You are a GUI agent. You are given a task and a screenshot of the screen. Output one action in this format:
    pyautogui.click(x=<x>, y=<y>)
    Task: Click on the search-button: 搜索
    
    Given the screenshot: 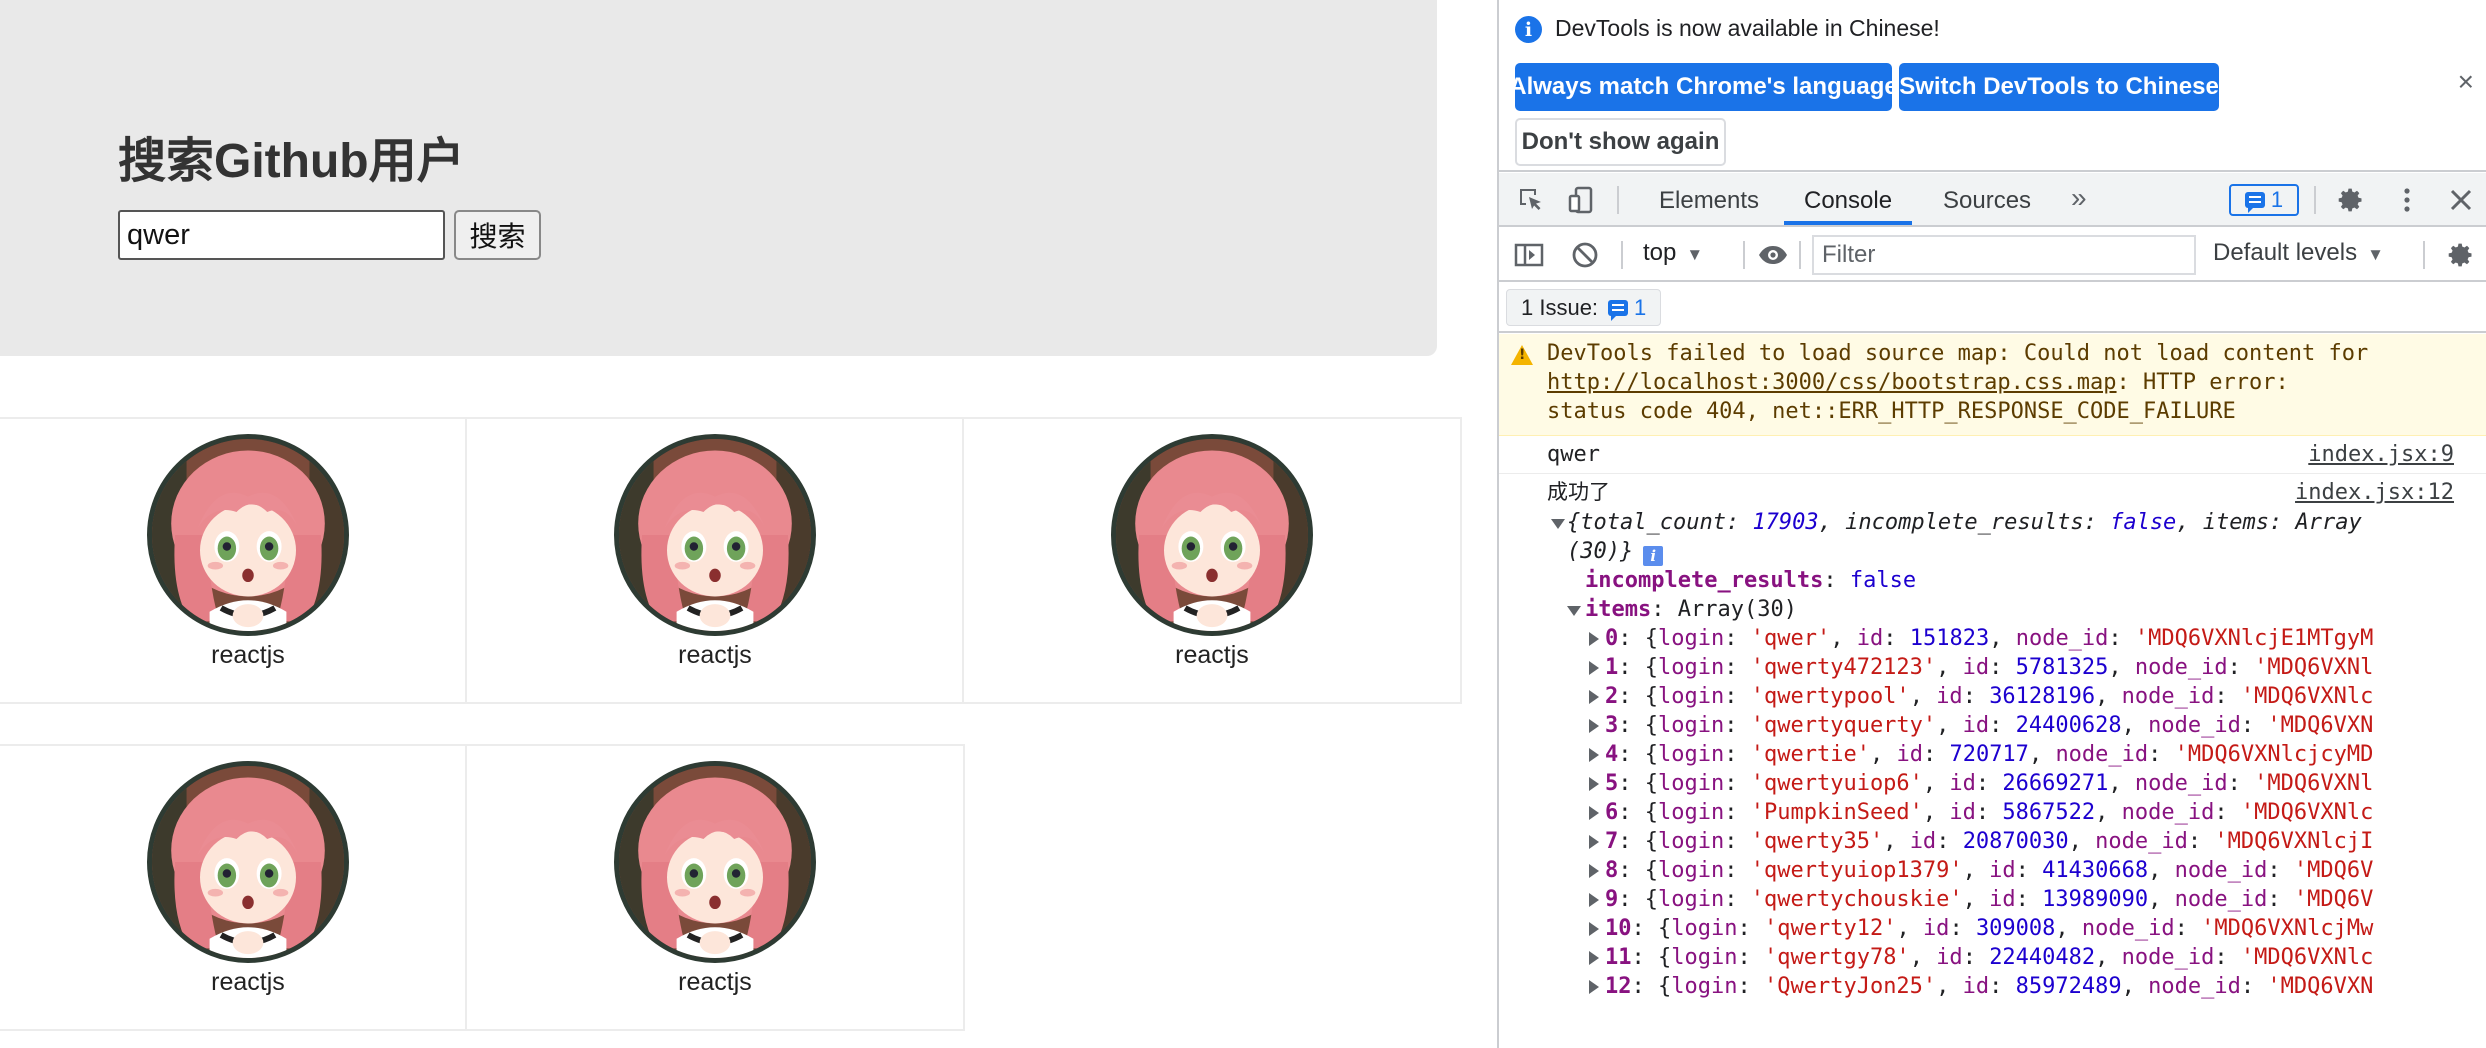 What is the action you would take?
    pyautogui.click(x=497, y=235)
    